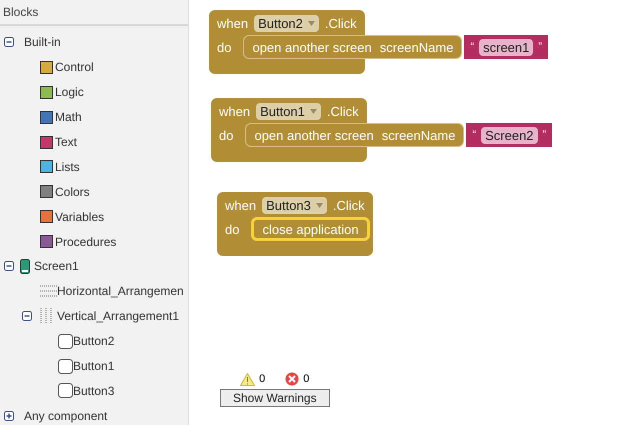 The height and width of the screenshot is (425, 640). Describe the element at coordinates (262, 379) in the screenshot. I see `warning-count: 0` at that location.